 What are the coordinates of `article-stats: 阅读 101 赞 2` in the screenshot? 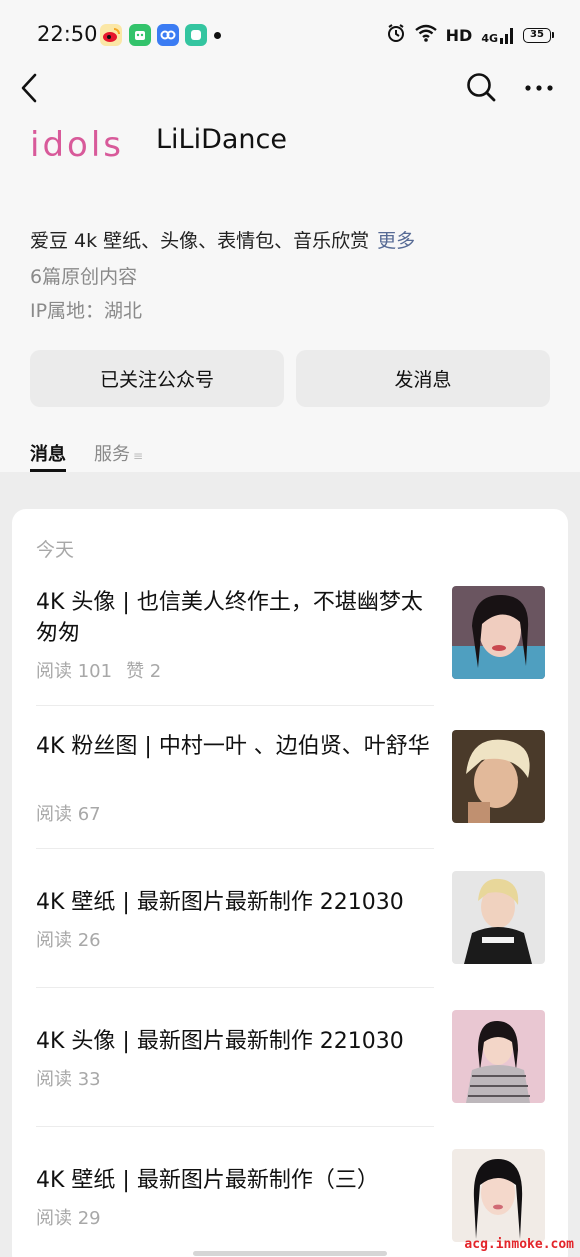 It's located at (98, 670).